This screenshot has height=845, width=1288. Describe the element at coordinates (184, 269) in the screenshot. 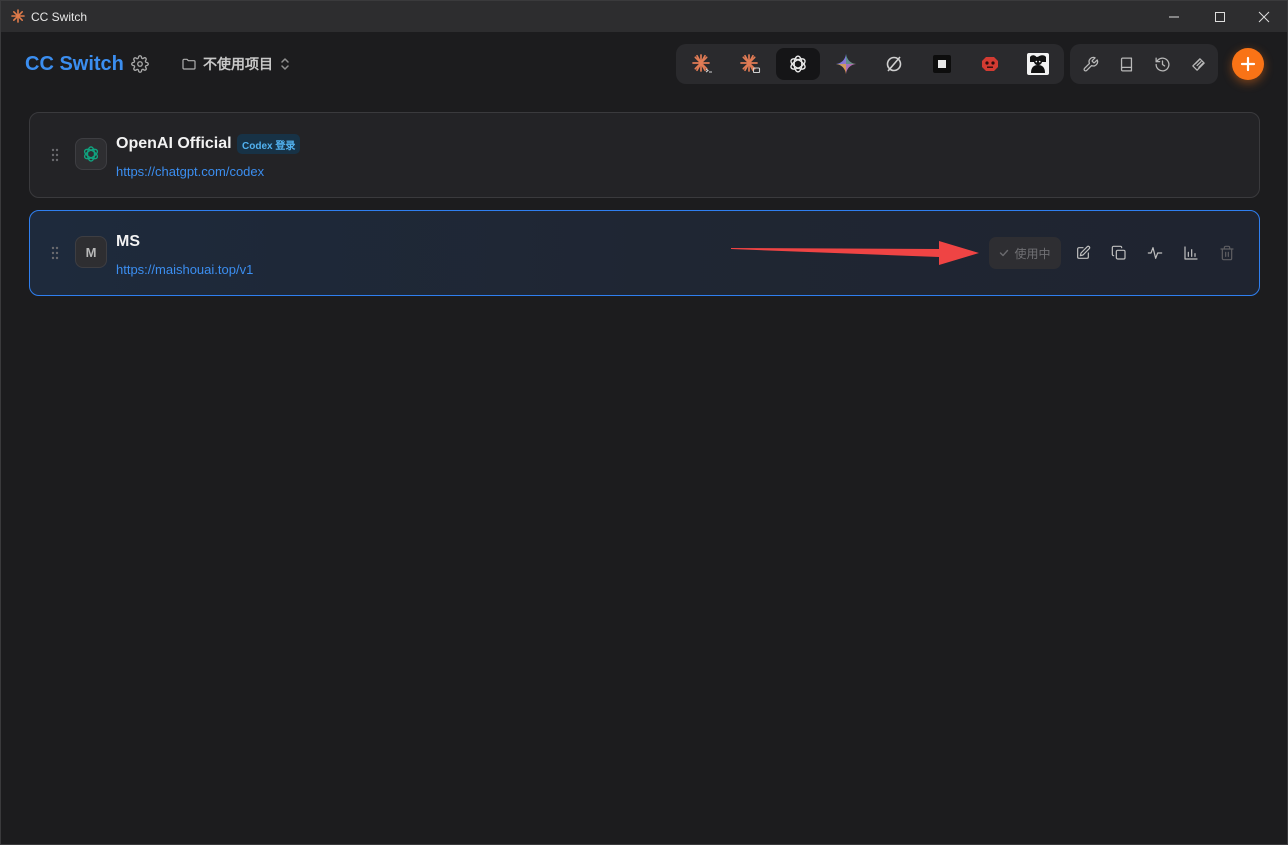

I see `provider-url-link: https://maishouai.top/v1` at that location.